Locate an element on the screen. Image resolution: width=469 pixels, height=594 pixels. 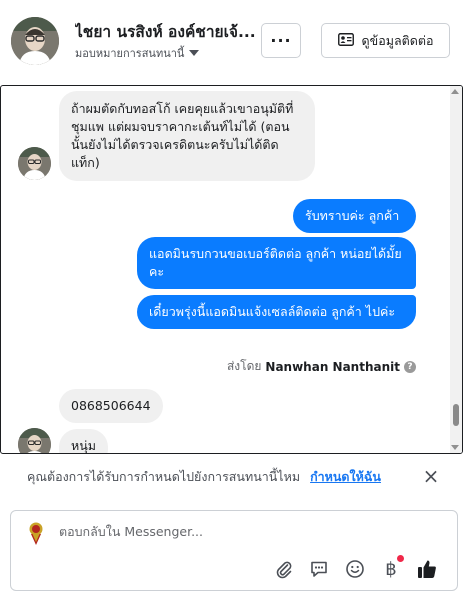
sent-by-info: ส่งโดย Nanwhan Nanthanit ? is located at coordinates (321, 366).